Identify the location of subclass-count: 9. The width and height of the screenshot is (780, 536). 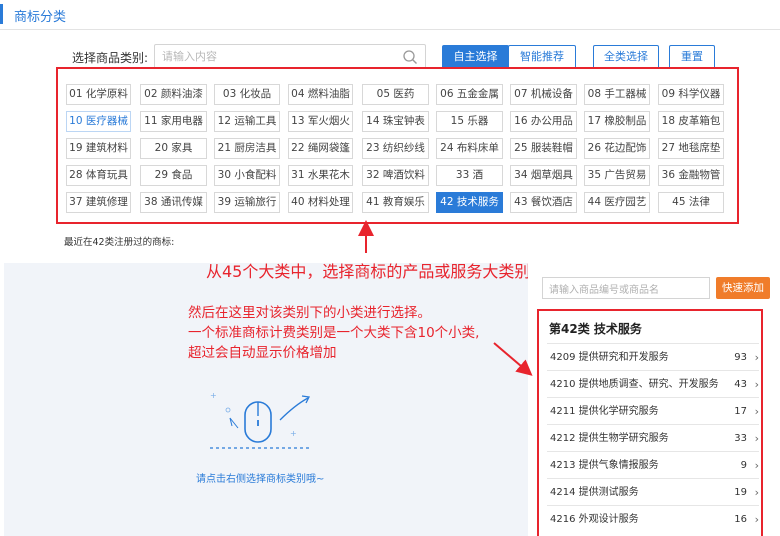
(743, 465).